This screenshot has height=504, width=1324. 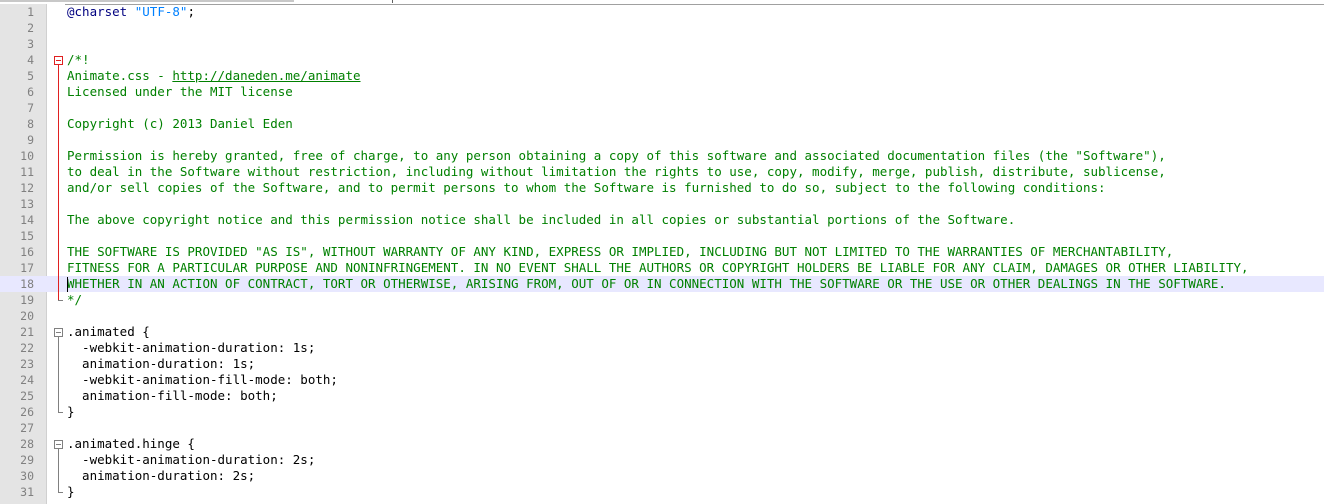 I want to click on code-text: Animate.css - http://daneden.me/animate, so click(x=214, y=76).